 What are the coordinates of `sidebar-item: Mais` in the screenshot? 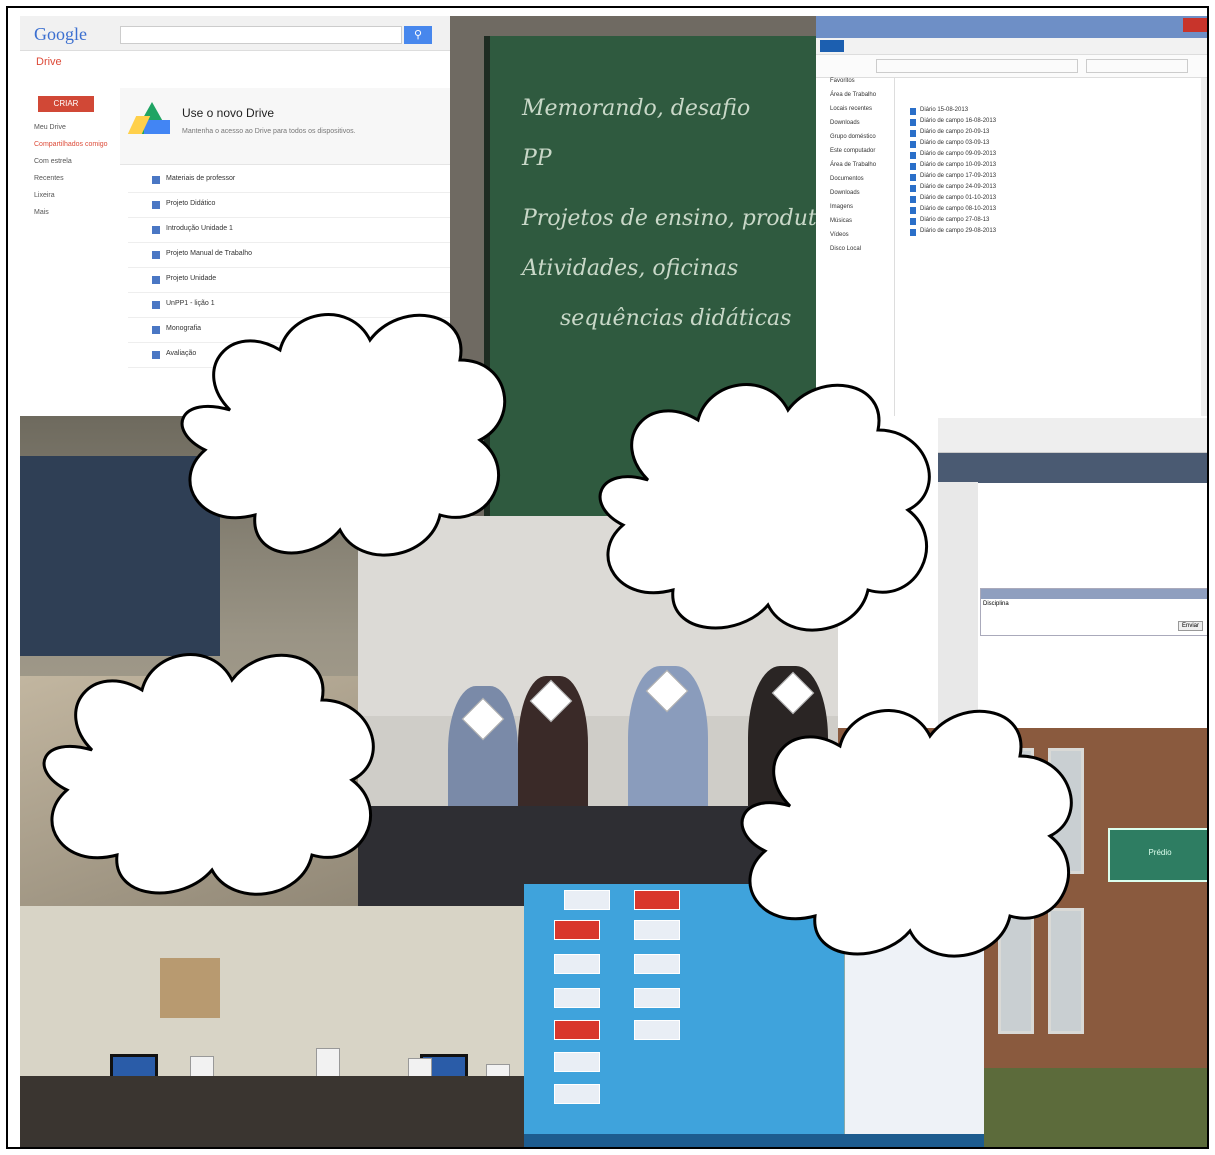 It's located at (74, 217).